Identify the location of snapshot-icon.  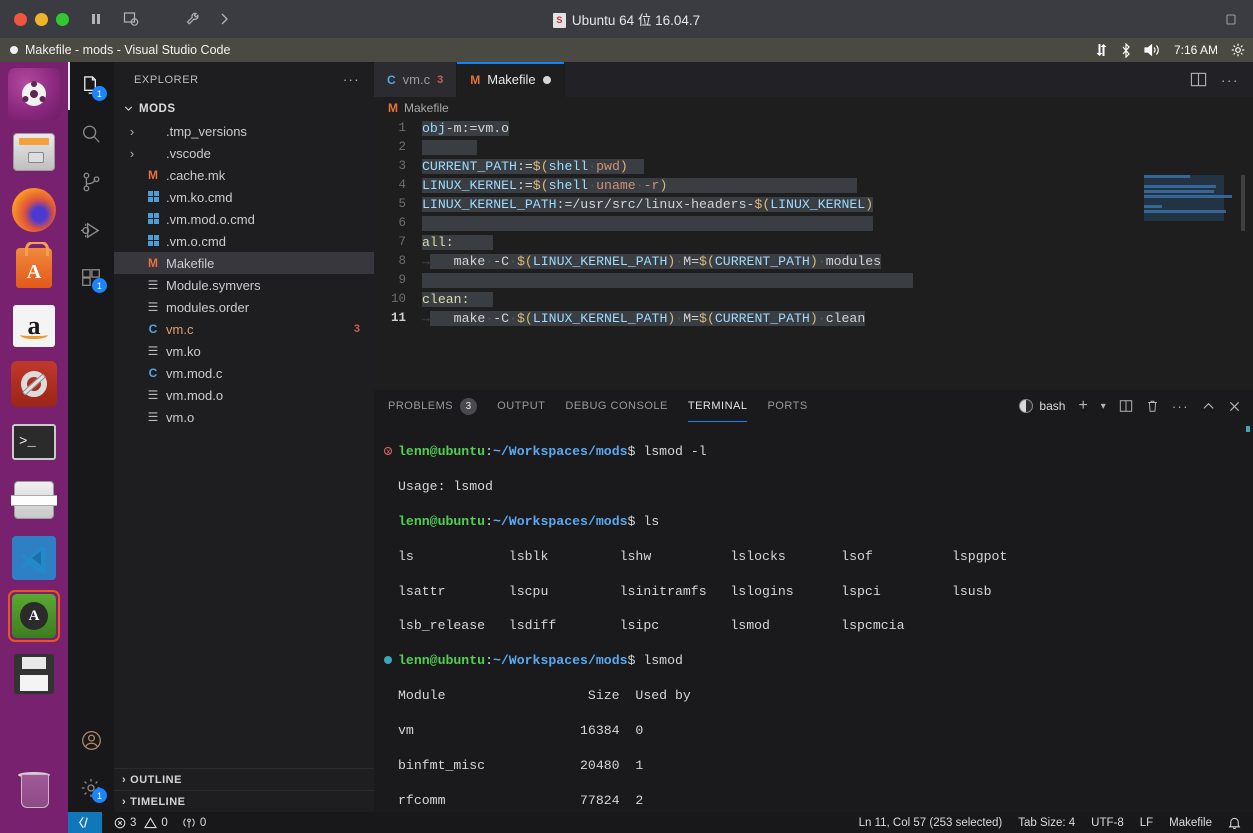
(131, 19).